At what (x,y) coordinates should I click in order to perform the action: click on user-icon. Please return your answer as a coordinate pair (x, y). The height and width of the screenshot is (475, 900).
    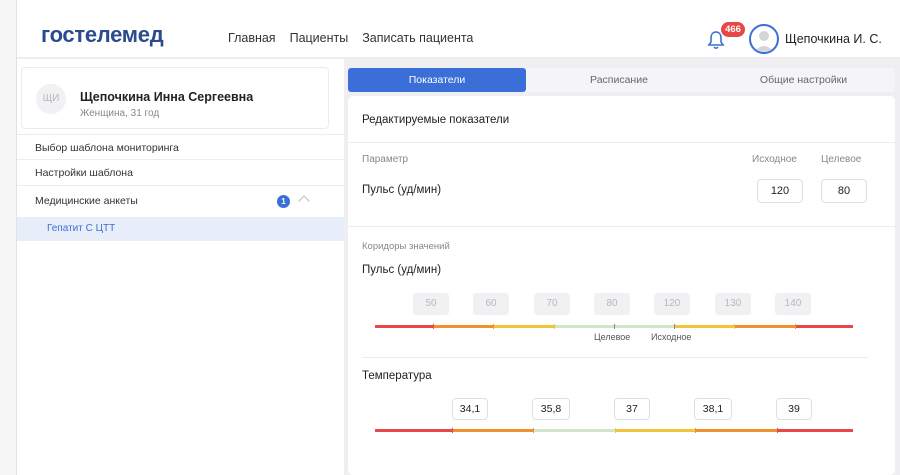
    Looking at the image, I should click on (764, 41).